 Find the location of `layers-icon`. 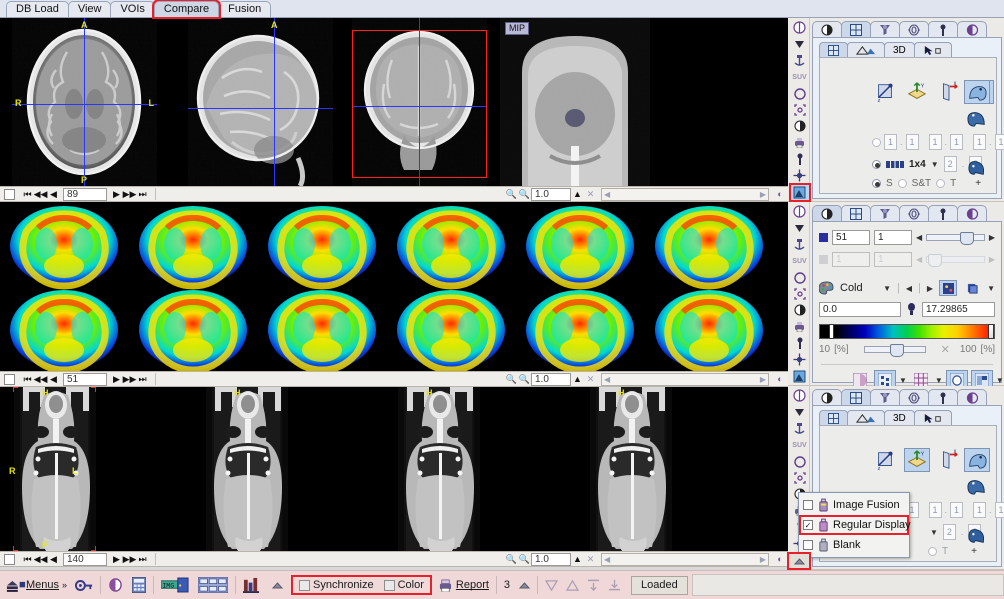

layers-icon is located at coordinates (16, 585).